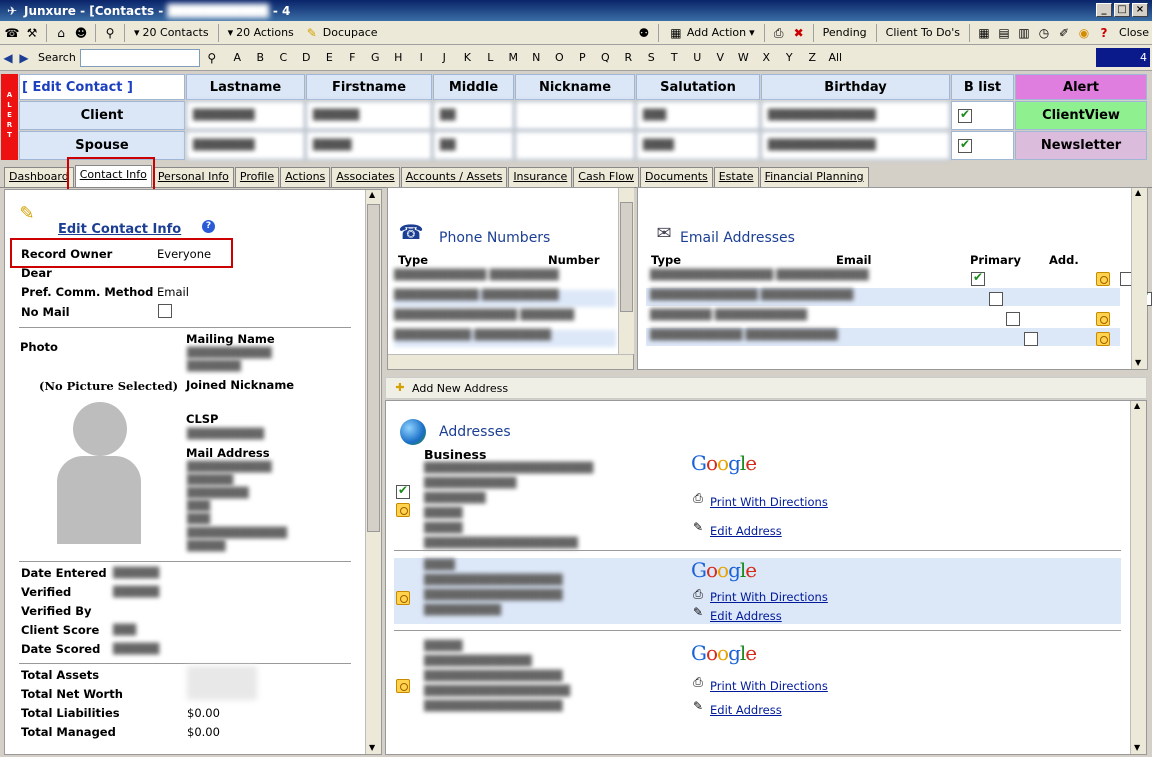 Image resolution: width=1152 pixels, height=757 pixels. I want to click on alpha-letter-all: All, so click(835, 57).